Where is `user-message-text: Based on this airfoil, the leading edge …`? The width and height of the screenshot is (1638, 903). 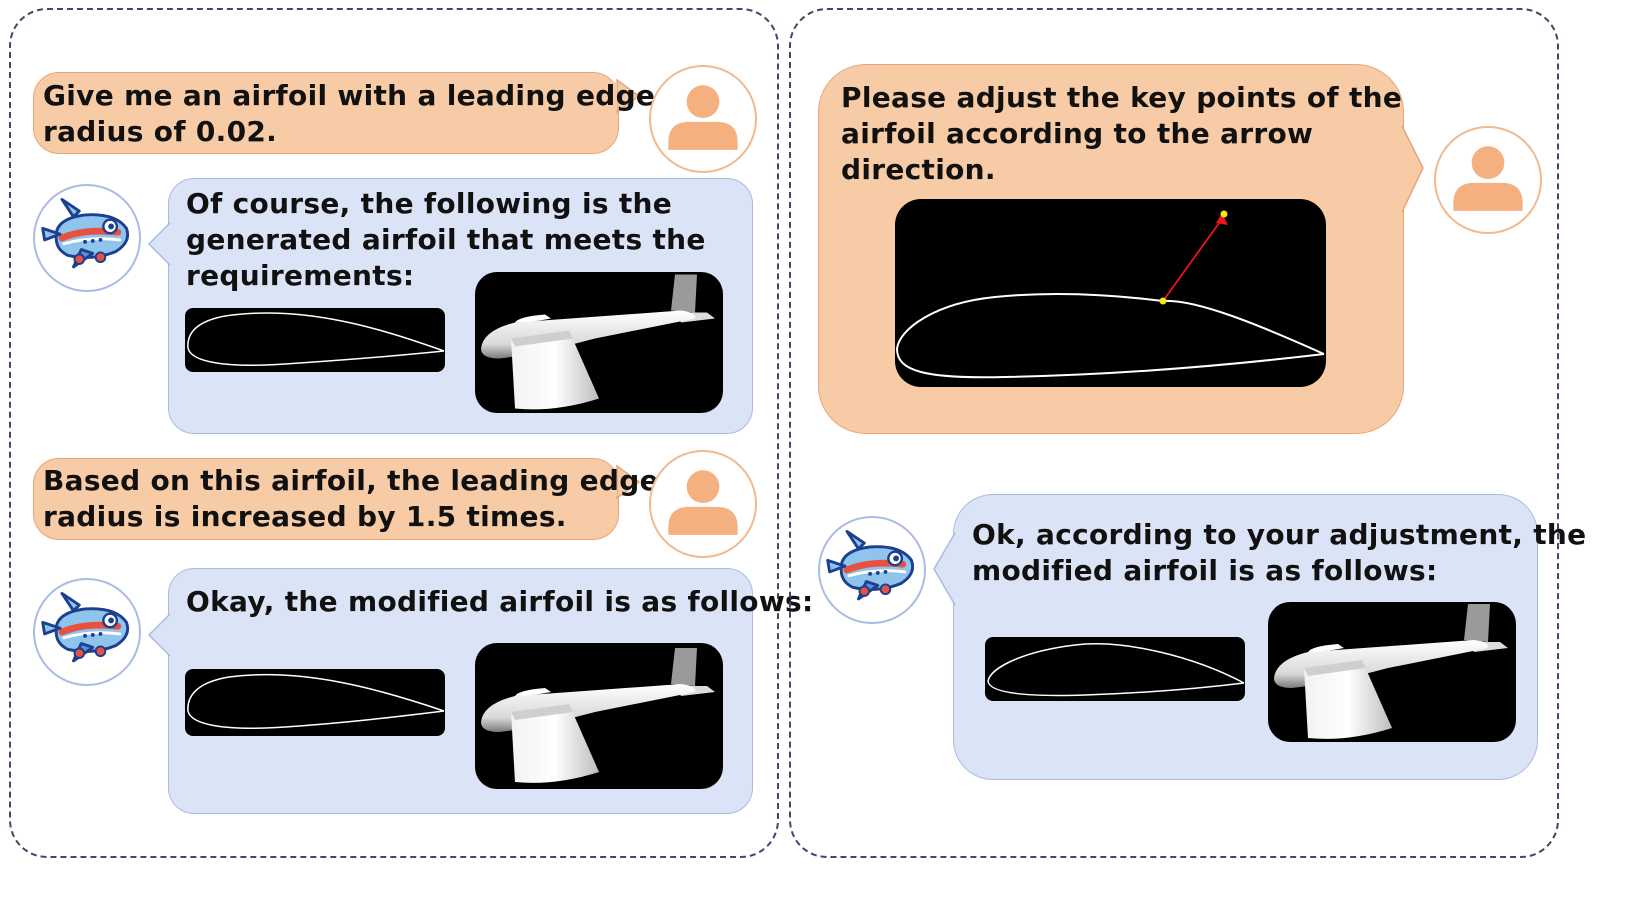
user-message-text: Based on this airfoil, the leading edge … is located at coordinates (351, 498).